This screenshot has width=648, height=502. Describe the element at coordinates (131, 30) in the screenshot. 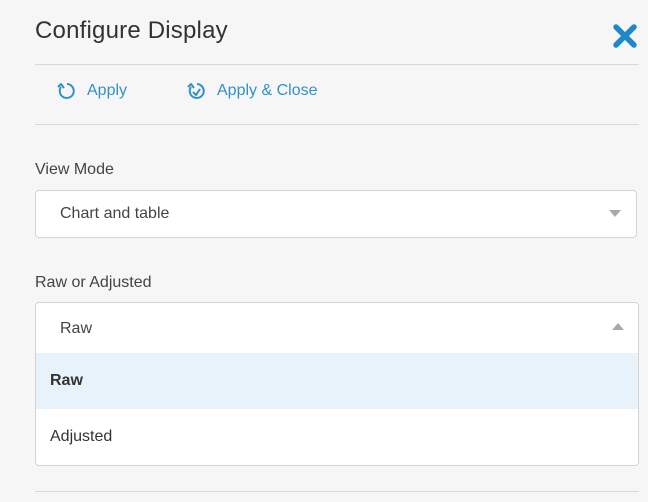

I see `panel-title: Configure Display` at that location.